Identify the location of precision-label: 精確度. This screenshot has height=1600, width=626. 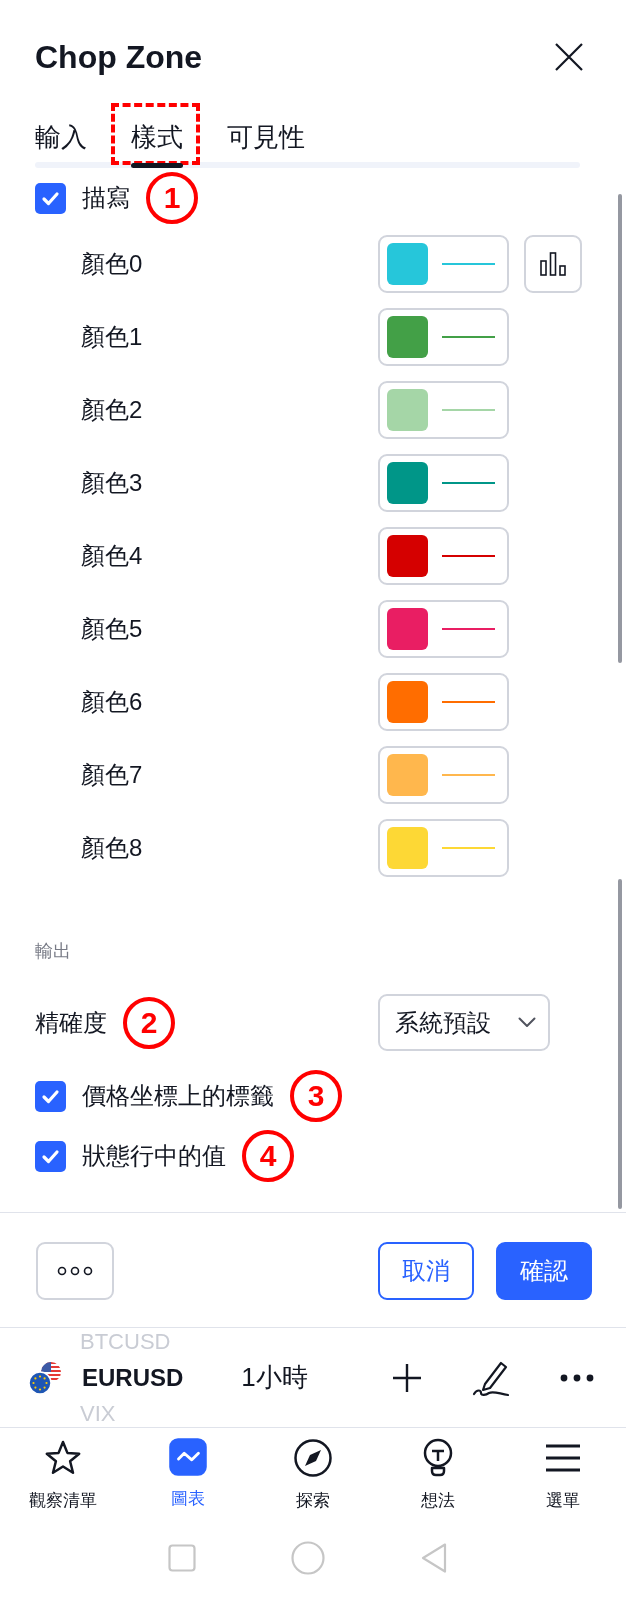
(71, 1022).